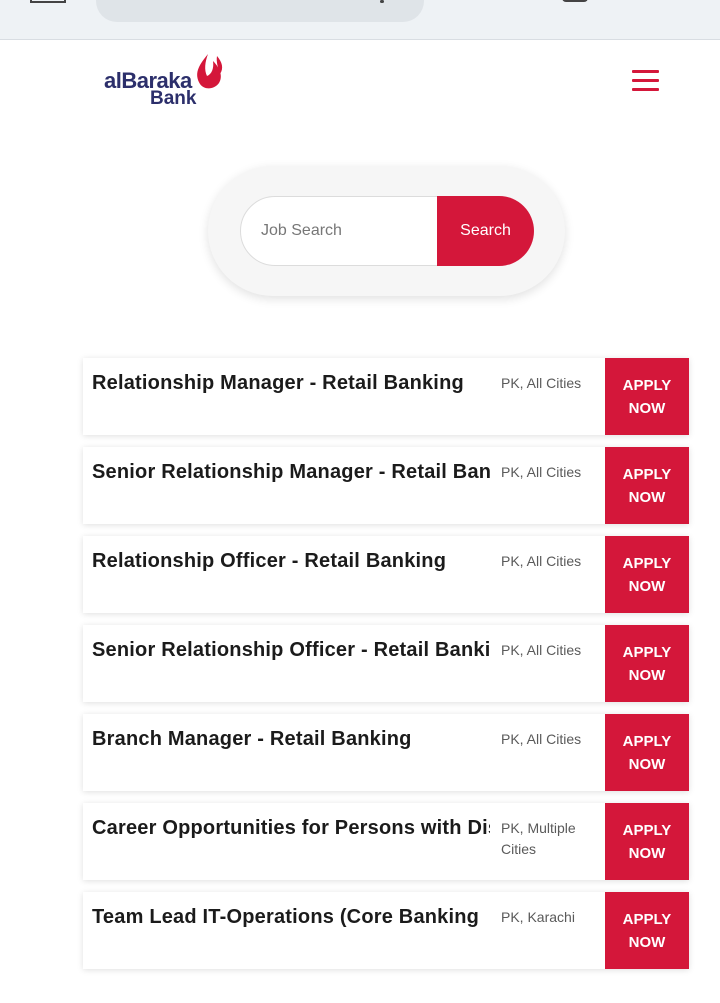  Describe the element at coordinates (538, 838) in the screenshot. I see `job-location: PK, Multiple Cities` at that location.